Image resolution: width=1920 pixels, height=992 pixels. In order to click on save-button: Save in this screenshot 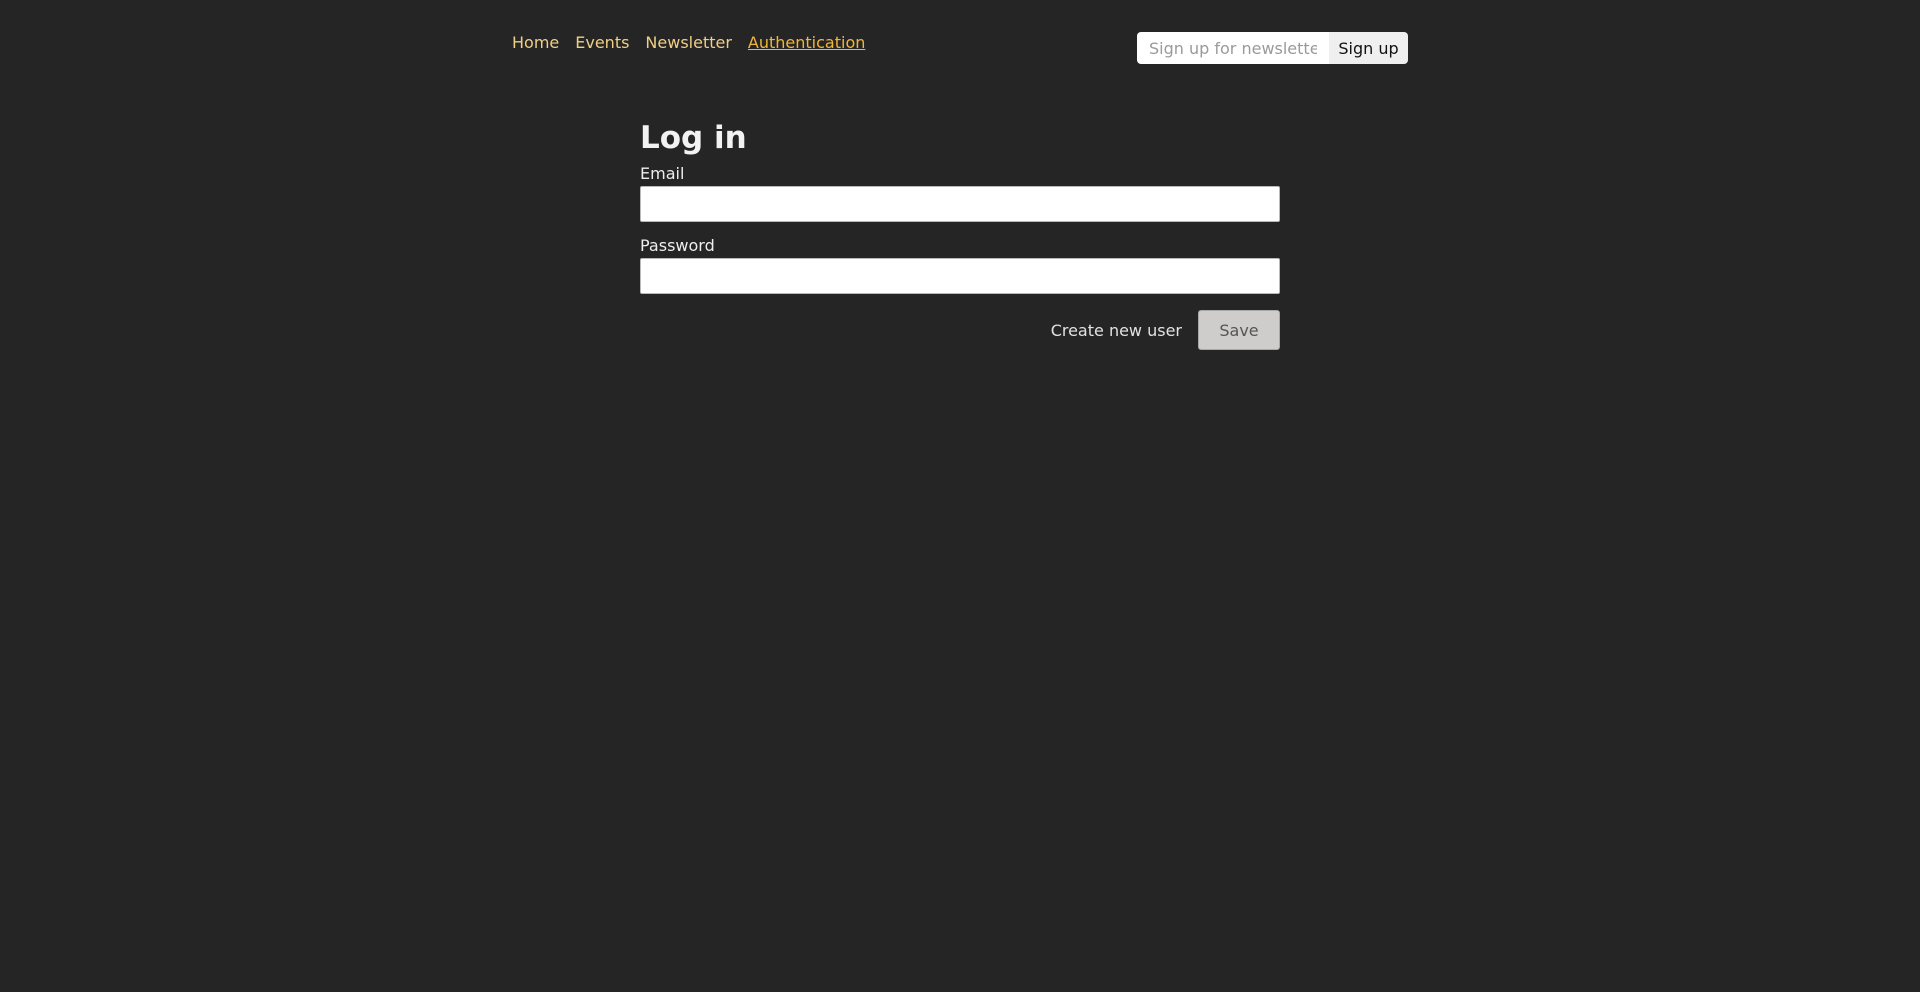, I will do `click(1239, 330)`.